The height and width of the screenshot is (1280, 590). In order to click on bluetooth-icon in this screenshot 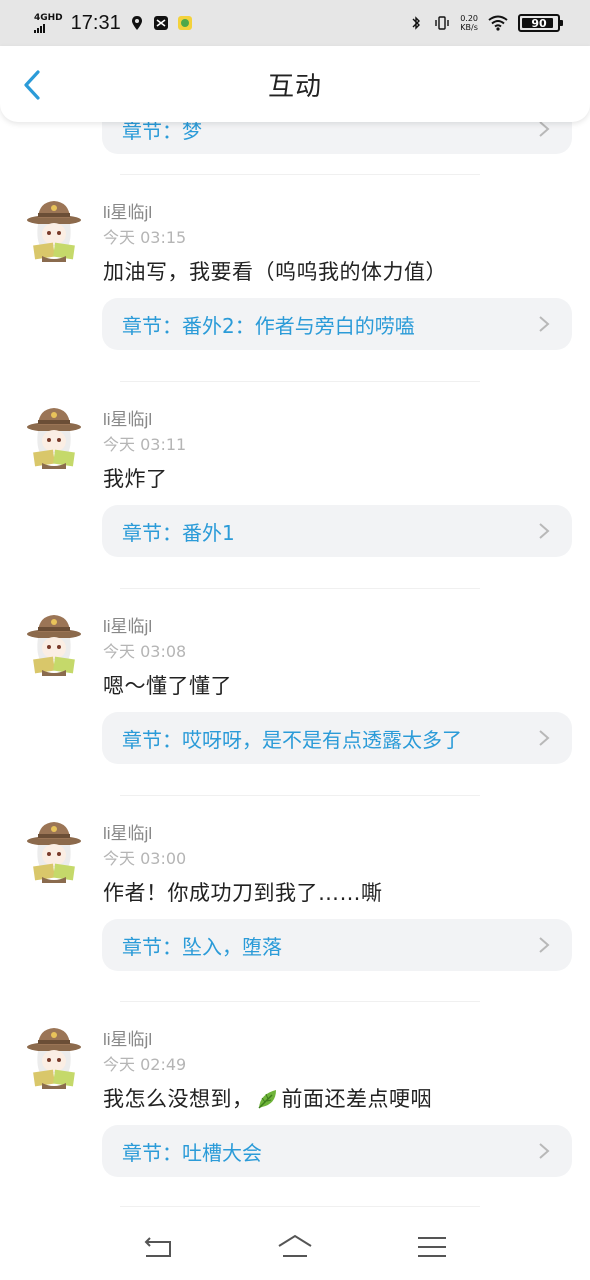, I will do `click(416, 23)`.